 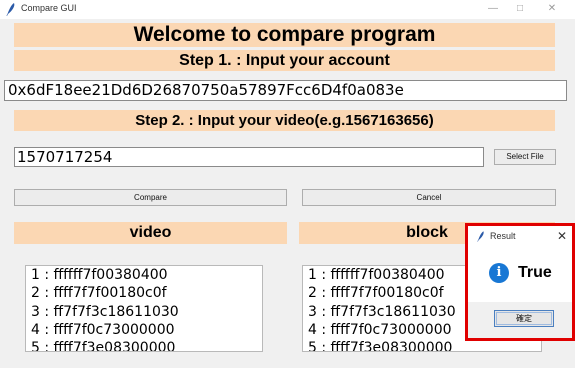 What do you see at coordinates (520, 9) in the screenshot?
I see `maximize-button: □` at bounding box center [520, 9].